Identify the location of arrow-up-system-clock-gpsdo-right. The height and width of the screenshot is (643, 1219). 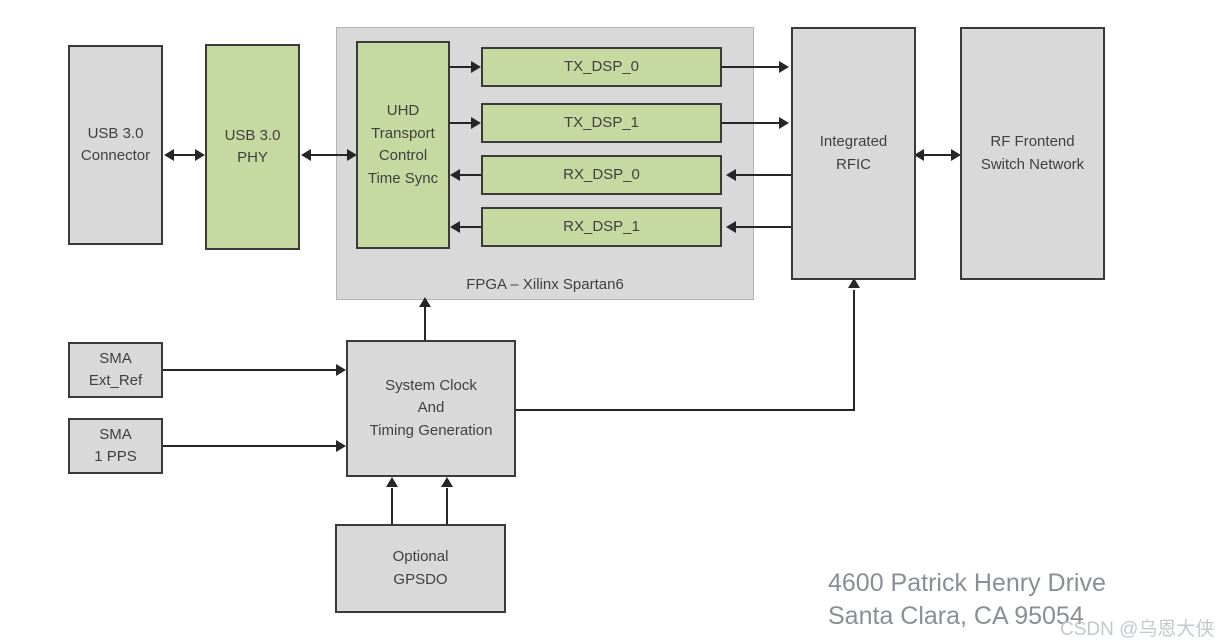
(447, 482).